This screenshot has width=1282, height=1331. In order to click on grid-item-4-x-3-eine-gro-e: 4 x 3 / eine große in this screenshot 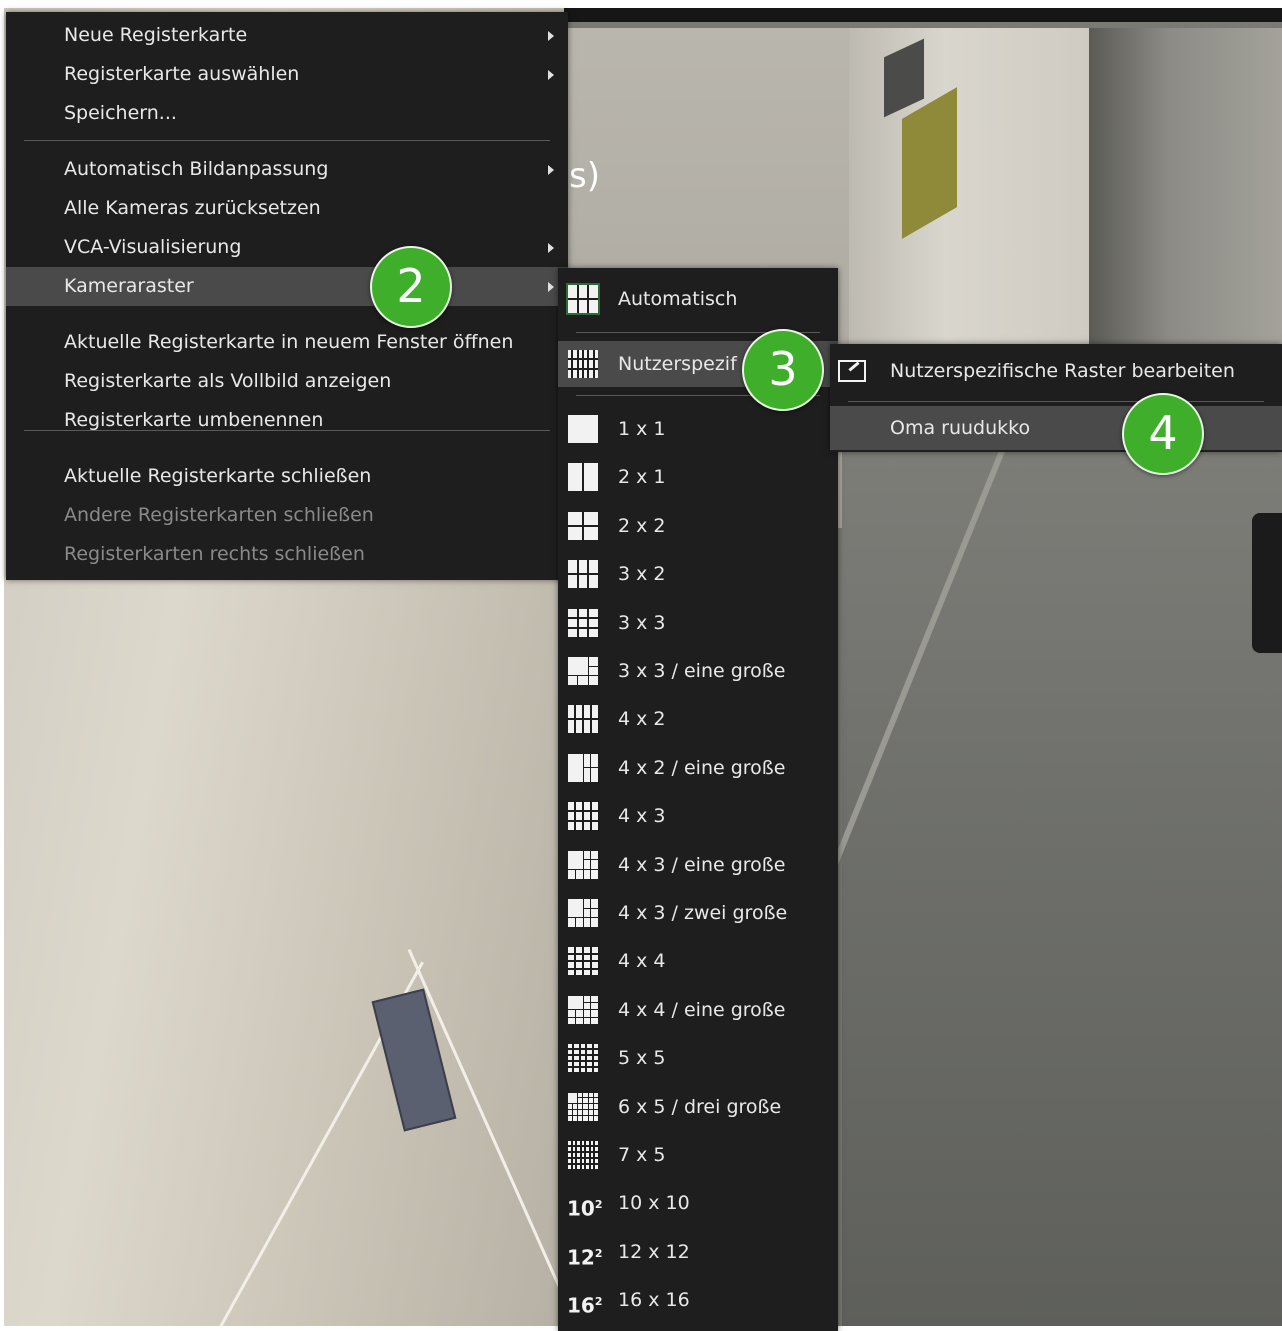, I will do `click(698, 865)`.